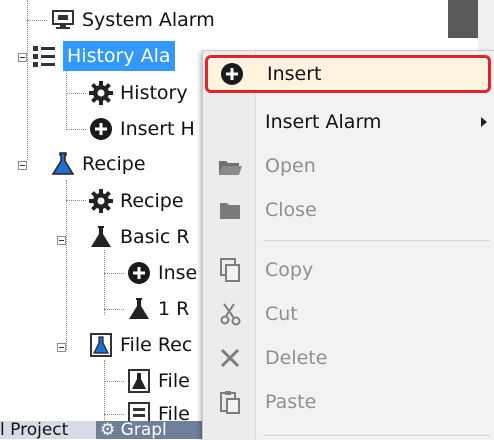  I want to click on menu-item-label: Cut, so click(281, 314).